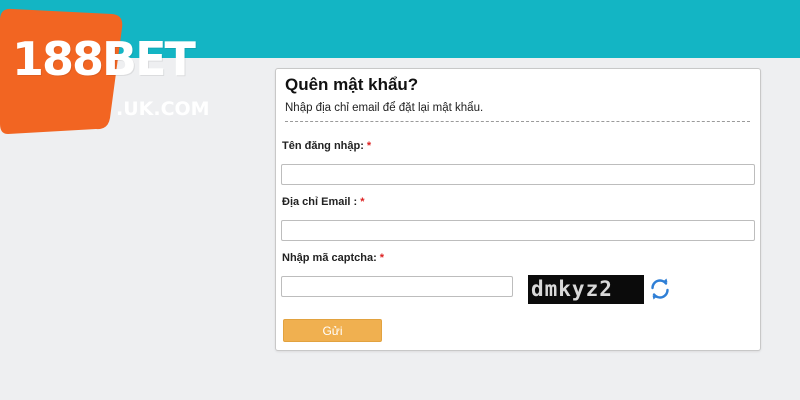 This screenshot has width=800, height=400. Describe the element at coordinates (518, 174) in the screenshot. I see `username-input` at that location.